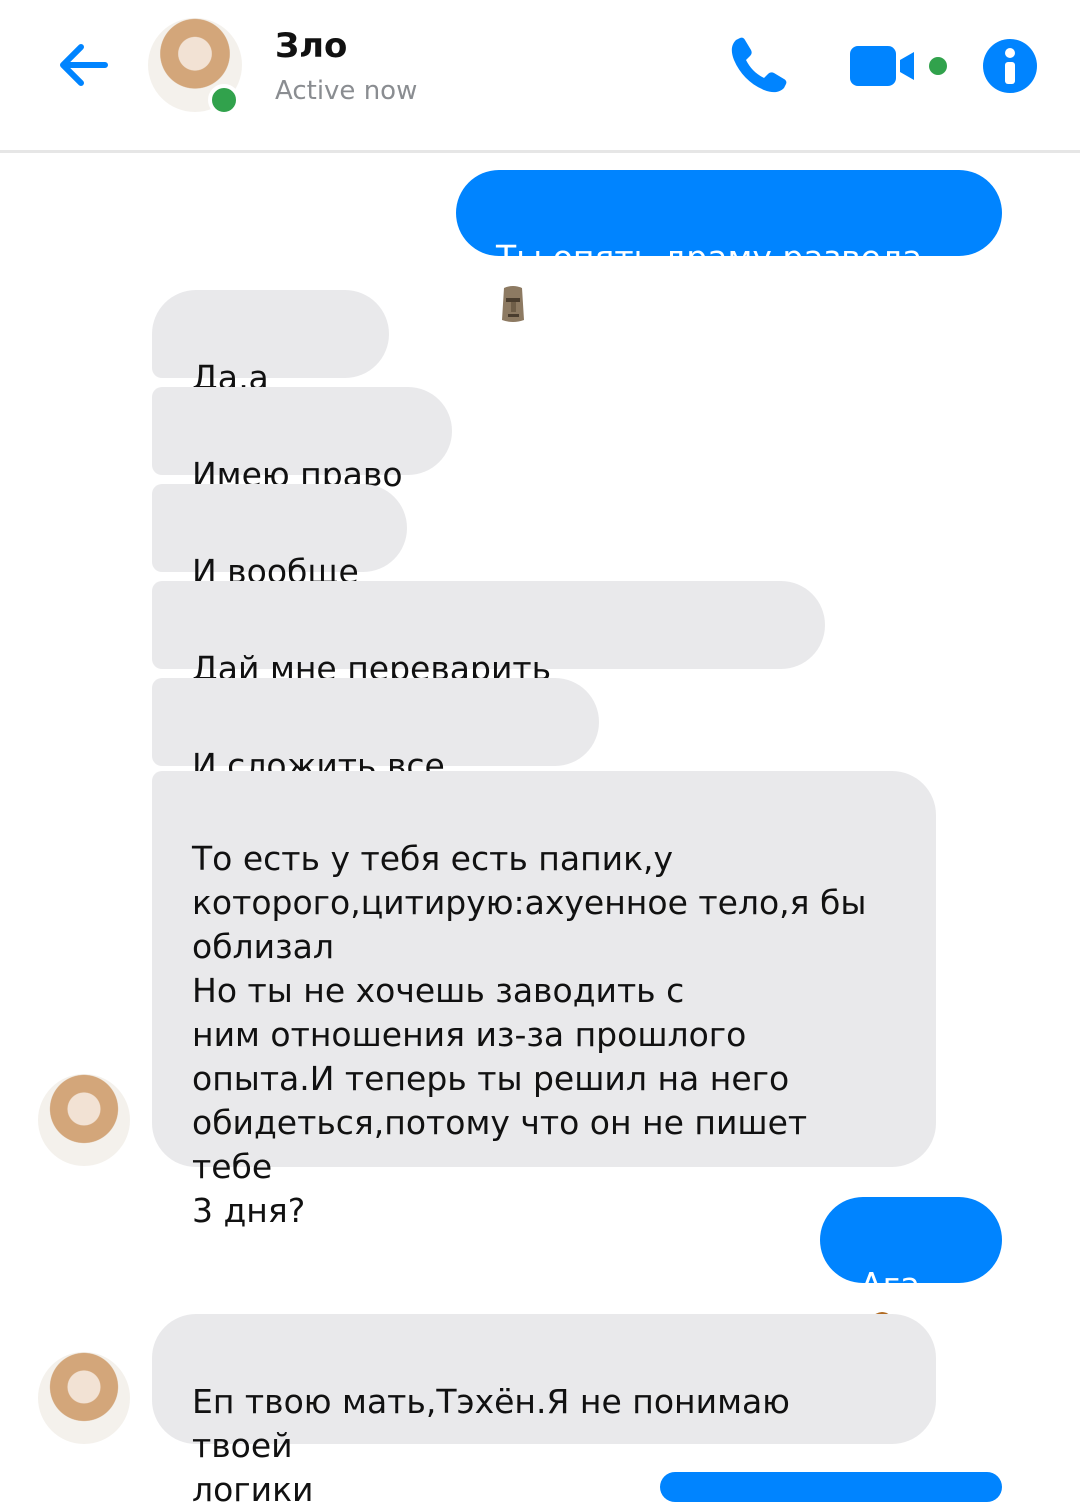  I want to click on message-incoming: Имею право, so click(302, 440).